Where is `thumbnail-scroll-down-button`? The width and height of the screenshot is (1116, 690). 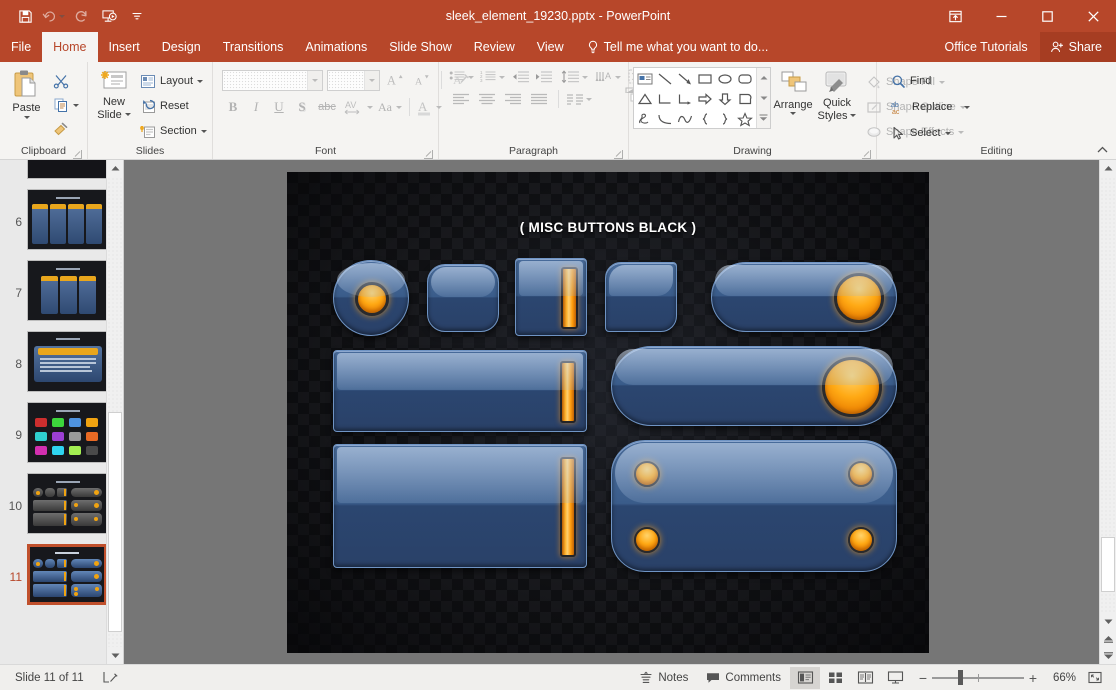 thumbnail-scroll-down-button is located at coordinates (115, 655).